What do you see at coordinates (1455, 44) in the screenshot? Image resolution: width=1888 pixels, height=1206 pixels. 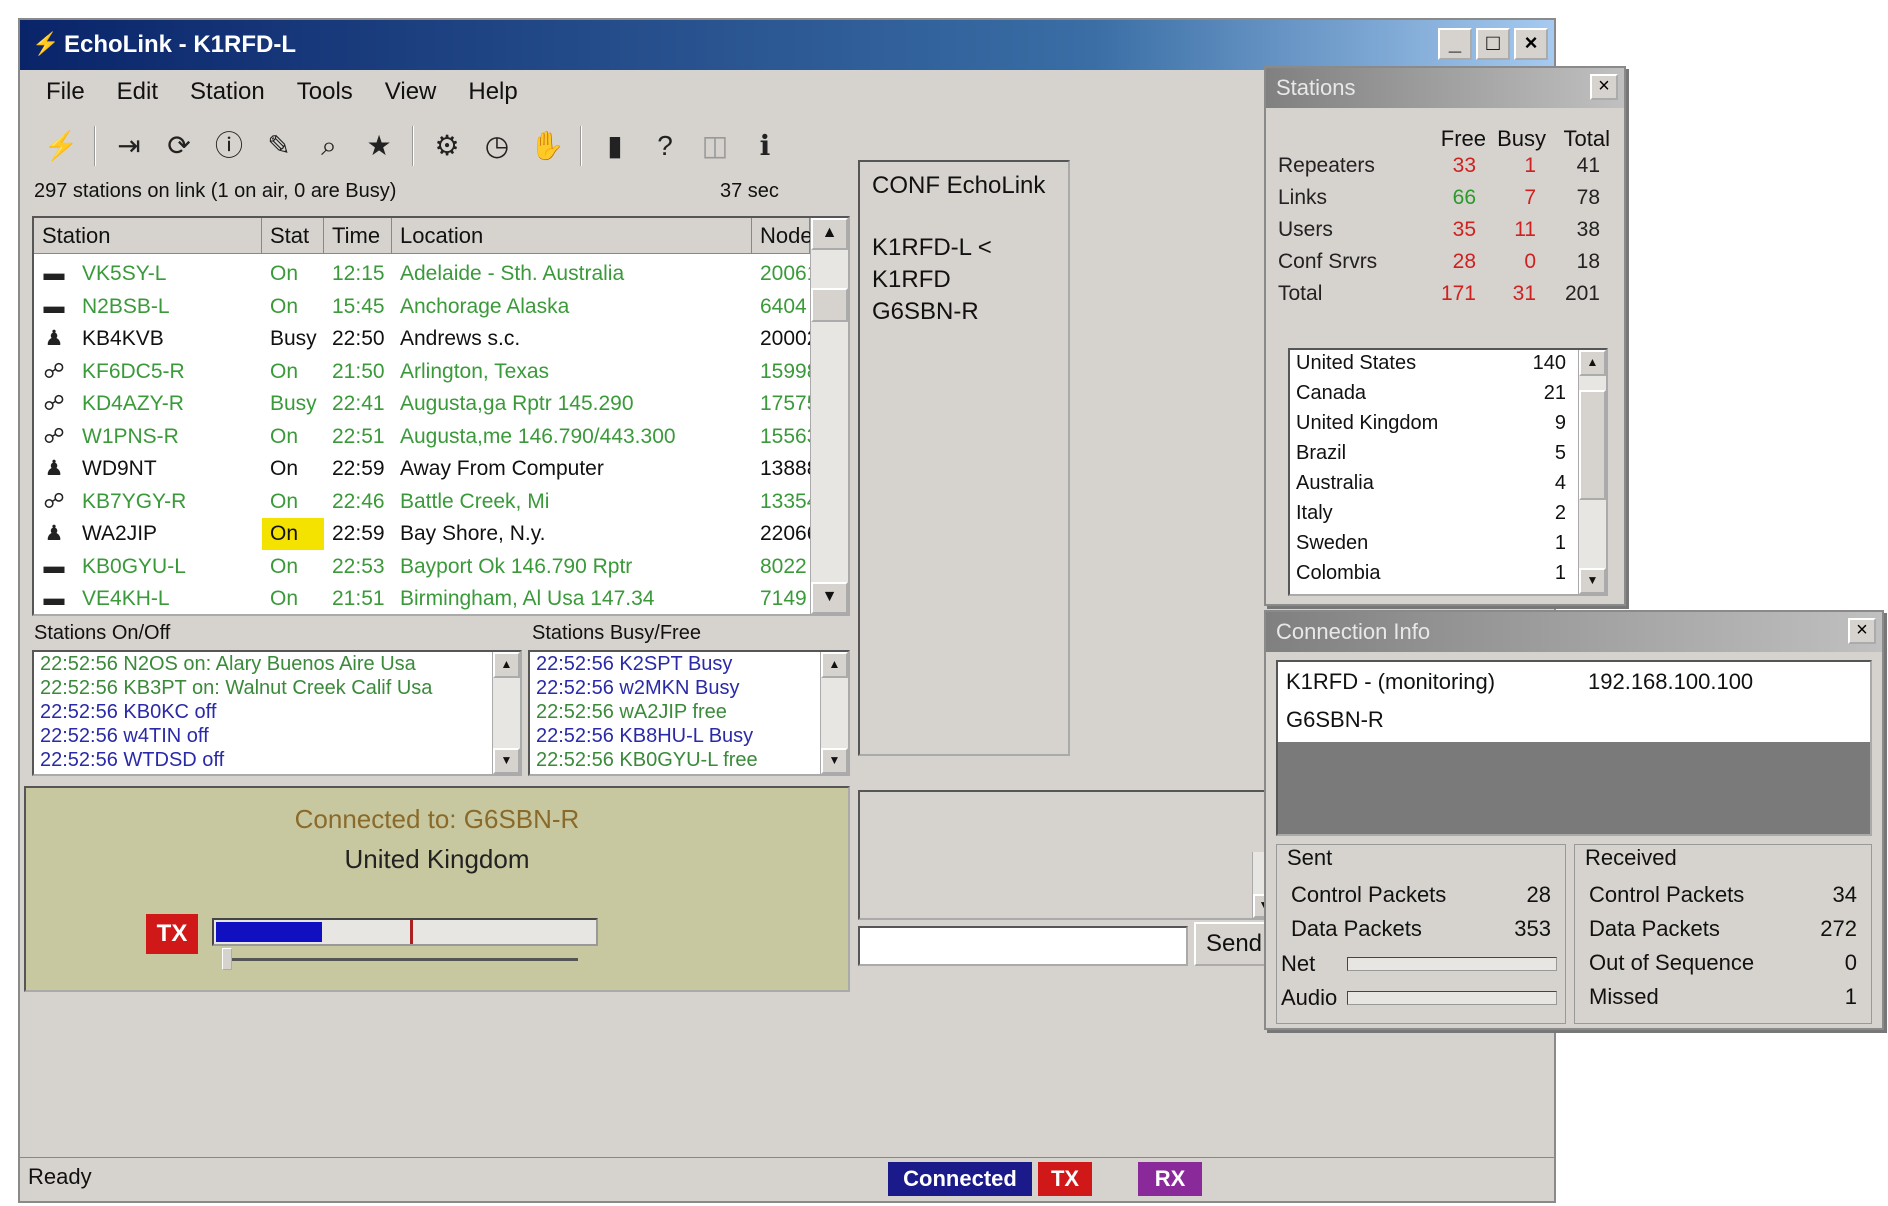 I see `minimize-button: _` at bounding box center [1455, 44].